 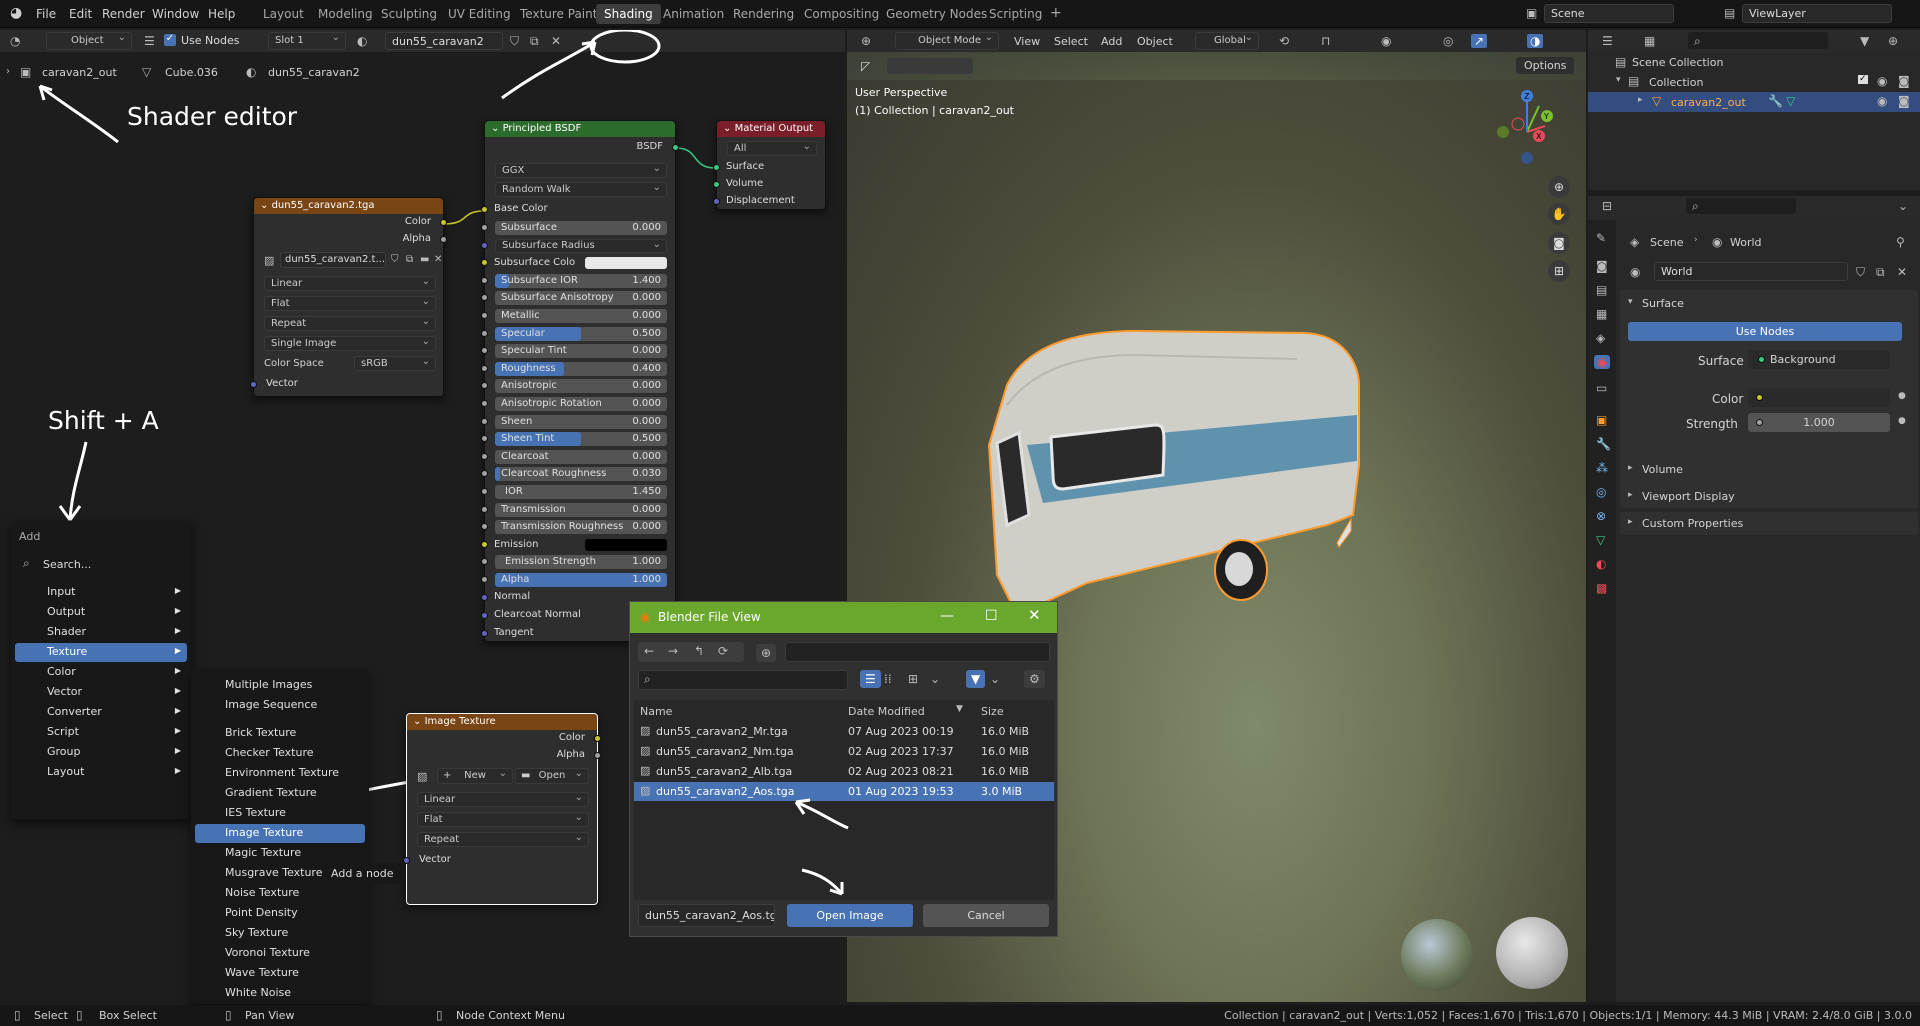 I want to click on path-field, so click(x=917, y=652).